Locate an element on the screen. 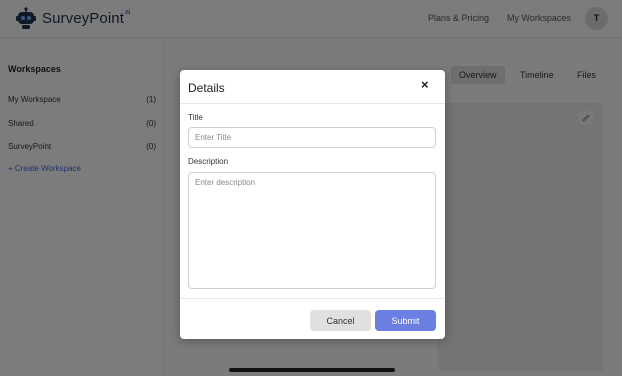 The image size is (622, 376). modal-header-divider is located at coordinates (312, 103).